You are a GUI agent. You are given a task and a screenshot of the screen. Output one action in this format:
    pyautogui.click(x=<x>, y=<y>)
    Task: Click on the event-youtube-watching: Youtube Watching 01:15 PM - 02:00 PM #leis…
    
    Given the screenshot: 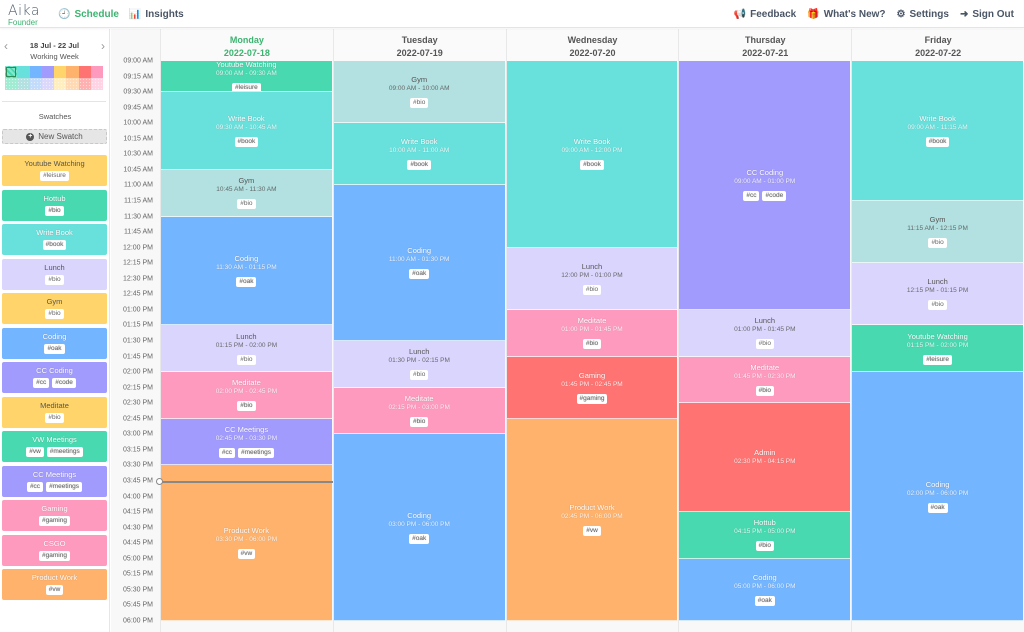 What is the action you would take?
    pyautogui.click(x=937, y=349)
    